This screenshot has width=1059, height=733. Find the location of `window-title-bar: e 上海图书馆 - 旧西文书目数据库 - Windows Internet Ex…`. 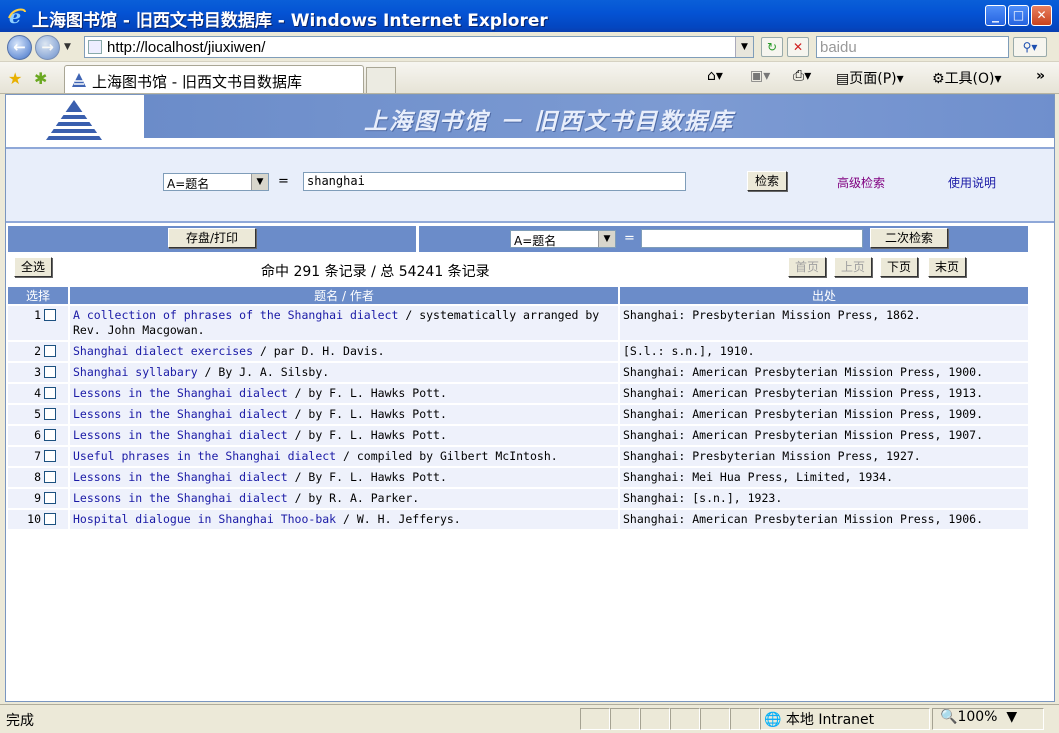

window-title-bar: e 上海图书馆 - 旧西文书目数据库 - Windows Internet Ex… is located at coordinates (529, 16).